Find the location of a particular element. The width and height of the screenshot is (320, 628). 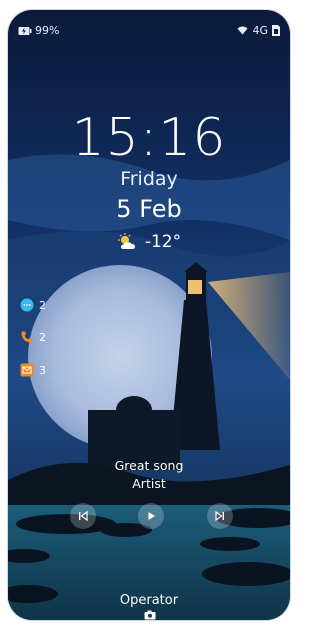

temperature: -12° is located at coordinates (163, 242).